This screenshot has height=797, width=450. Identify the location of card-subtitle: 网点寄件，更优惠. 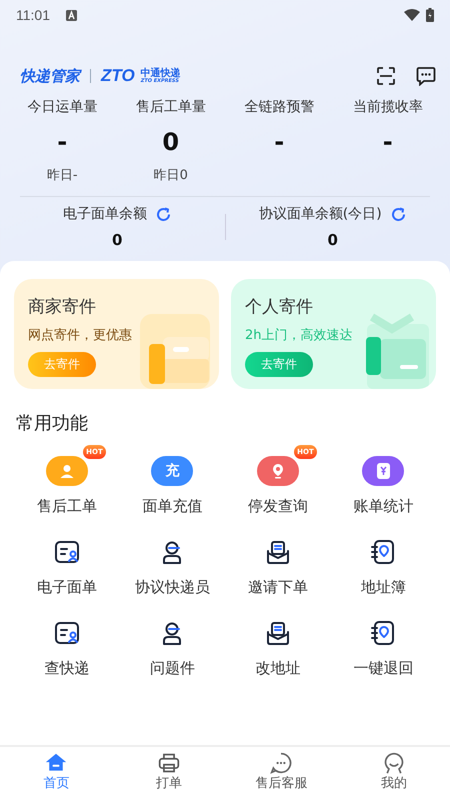
(80, 335).